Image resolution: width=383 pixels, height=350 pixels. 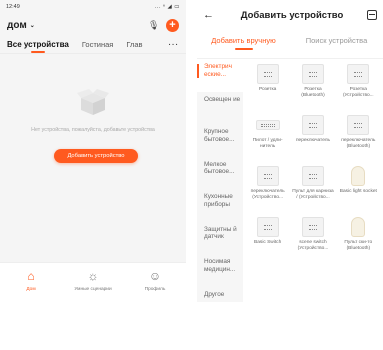 What do you see at coordinates (93, 102) in the screenshot?
I see `empty-box-icon` at bounding box center [93, 102].